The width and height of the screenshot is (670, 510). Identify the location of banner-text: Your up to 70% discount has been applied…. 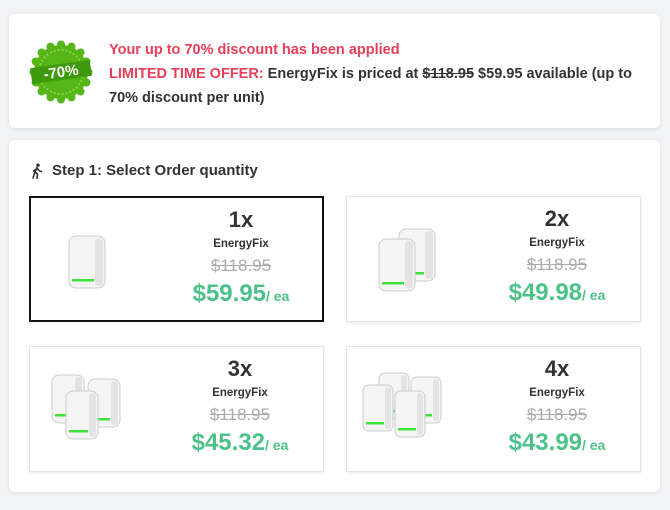
(374, 74).